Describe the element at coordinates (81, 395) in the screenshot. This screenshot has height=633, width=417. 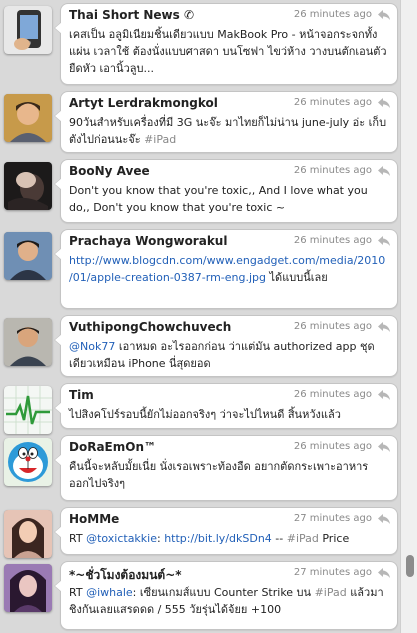
I see `tweet-author-name: Tim` at that location.